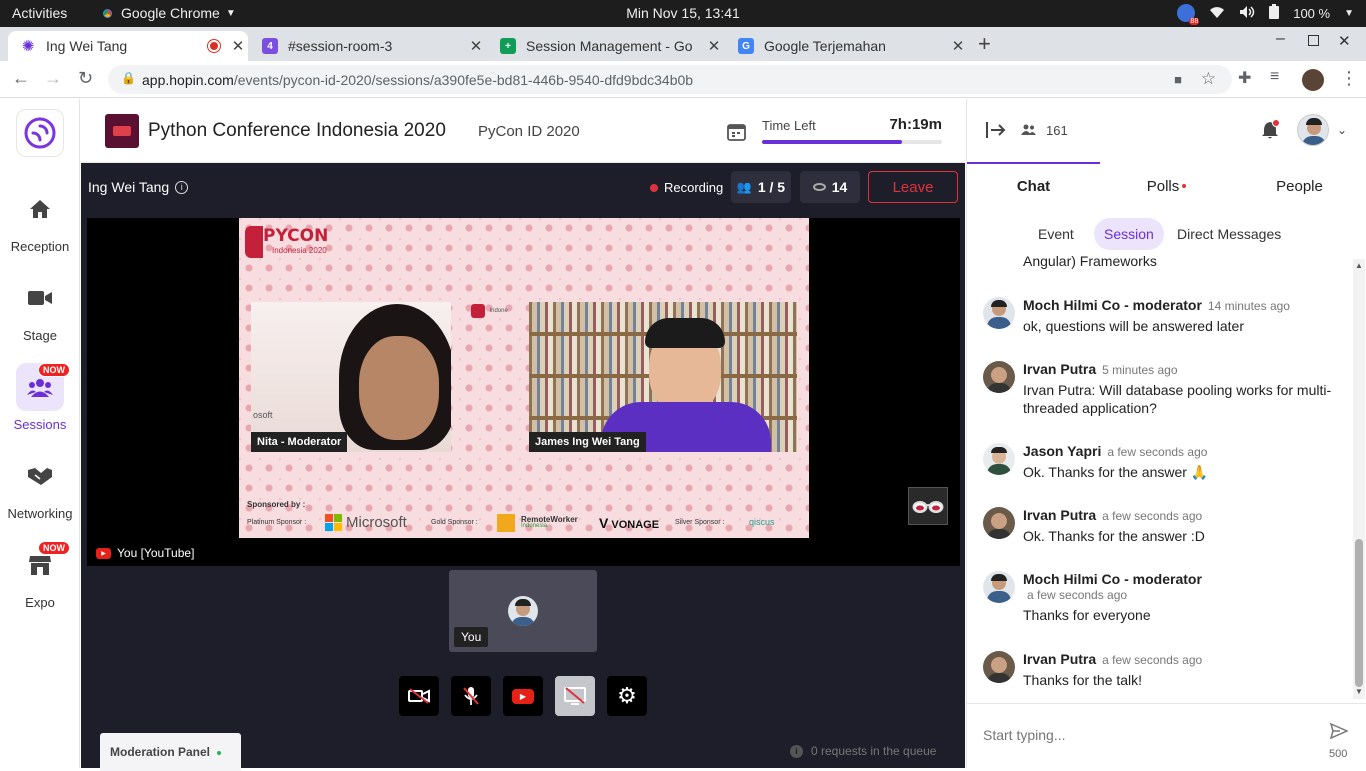  What do you see at coordinates (1229, 234) in the screenshot?
I see `subtab-direct-messages: Direct Messages` at bounding box center [1229, 234].